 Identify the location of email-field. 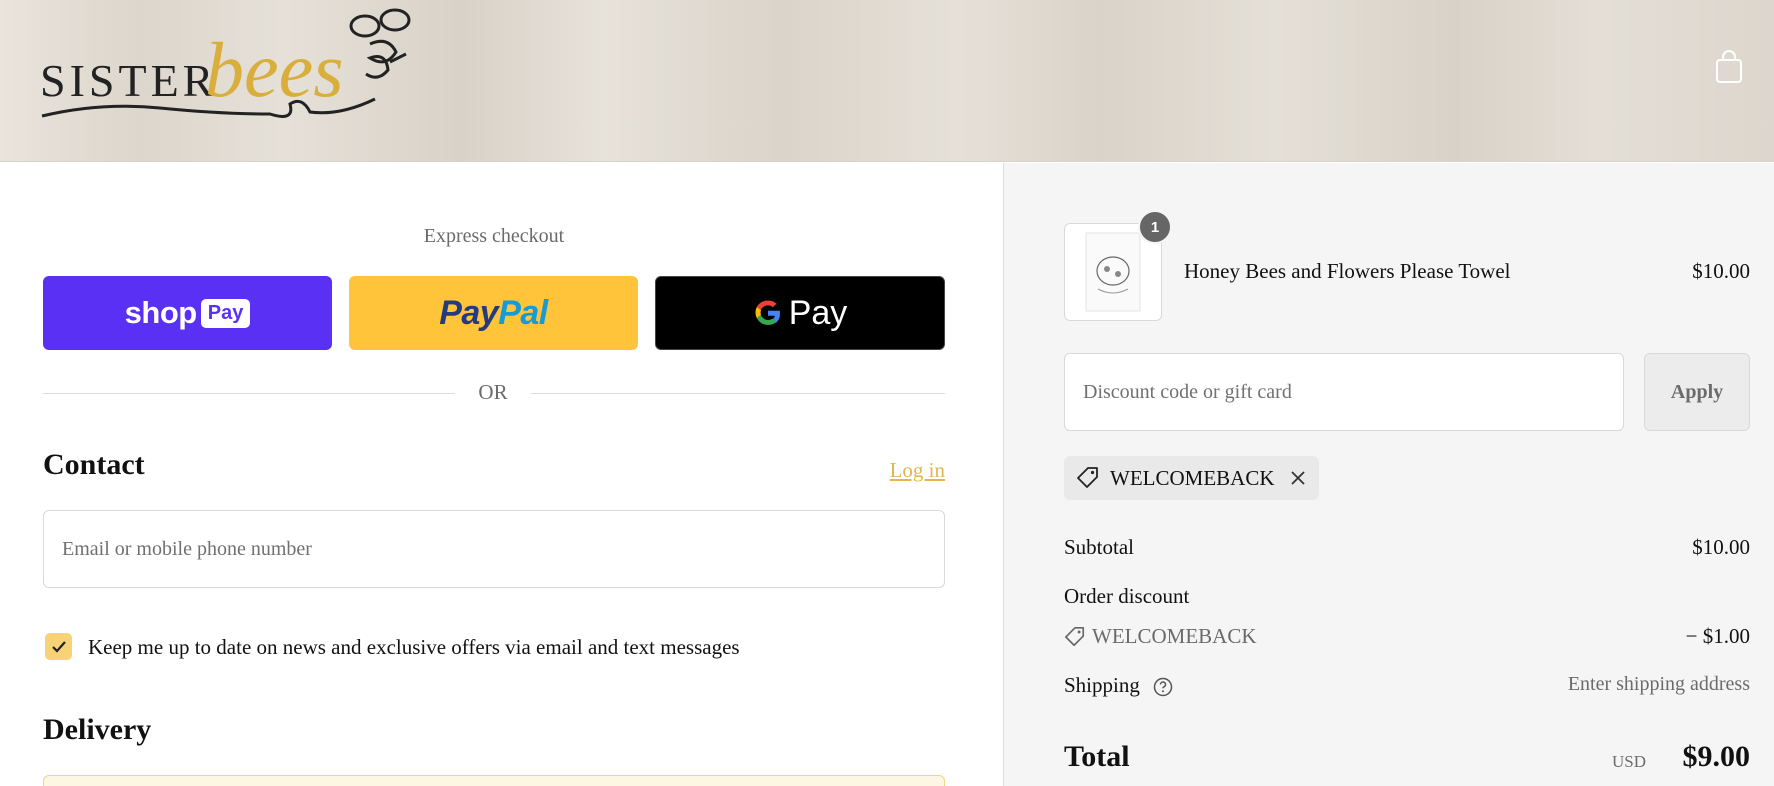
(494, 549).